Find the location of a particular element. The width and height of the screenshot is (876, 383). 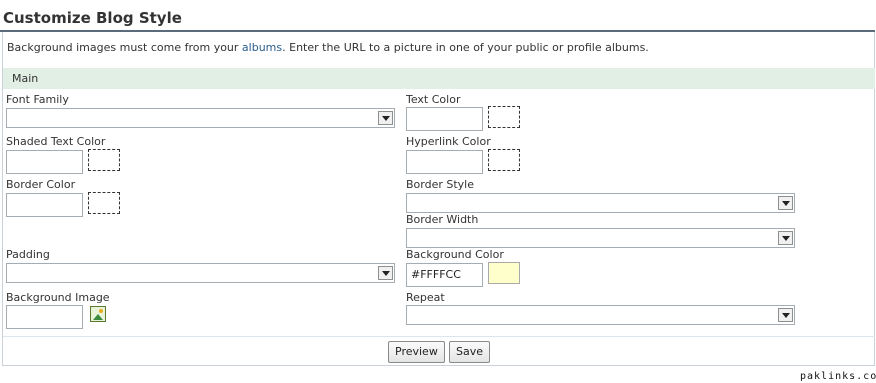

shaded-text-color-input is located at coordinates (44, 162).